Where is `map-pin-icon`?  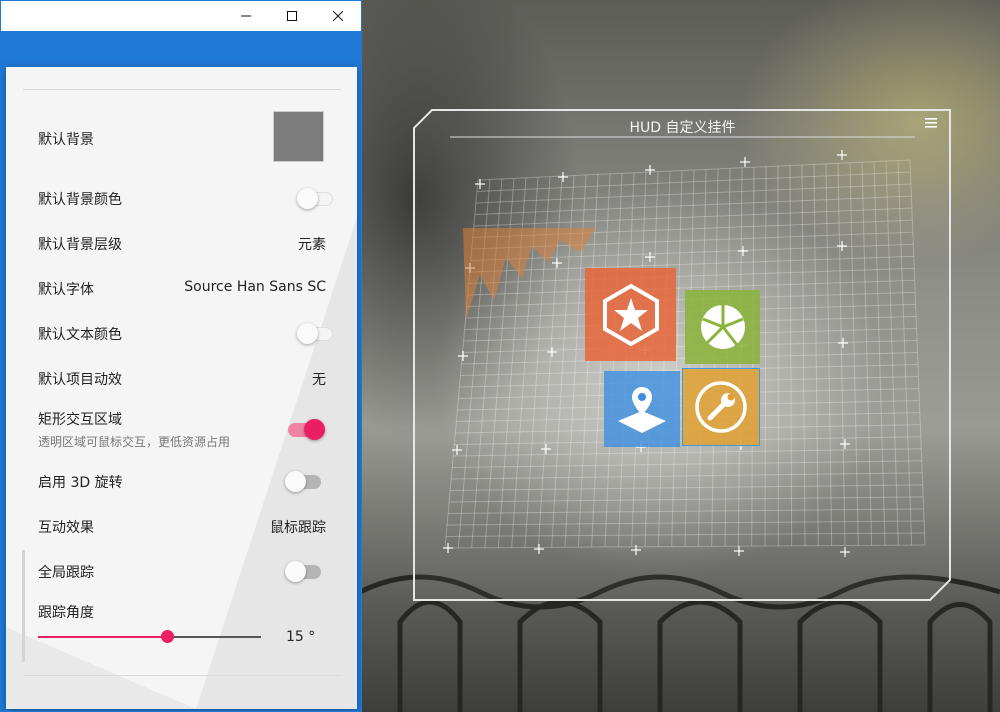
map-pin-icon is located at coordinates (642, 410).